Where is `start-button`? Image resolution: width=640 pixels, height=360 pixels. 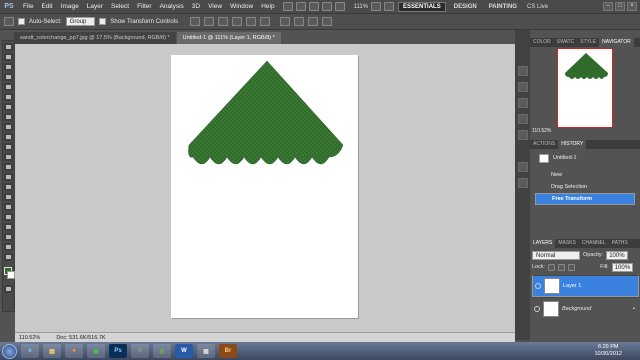
start-button is located at coordinates (9, 351).